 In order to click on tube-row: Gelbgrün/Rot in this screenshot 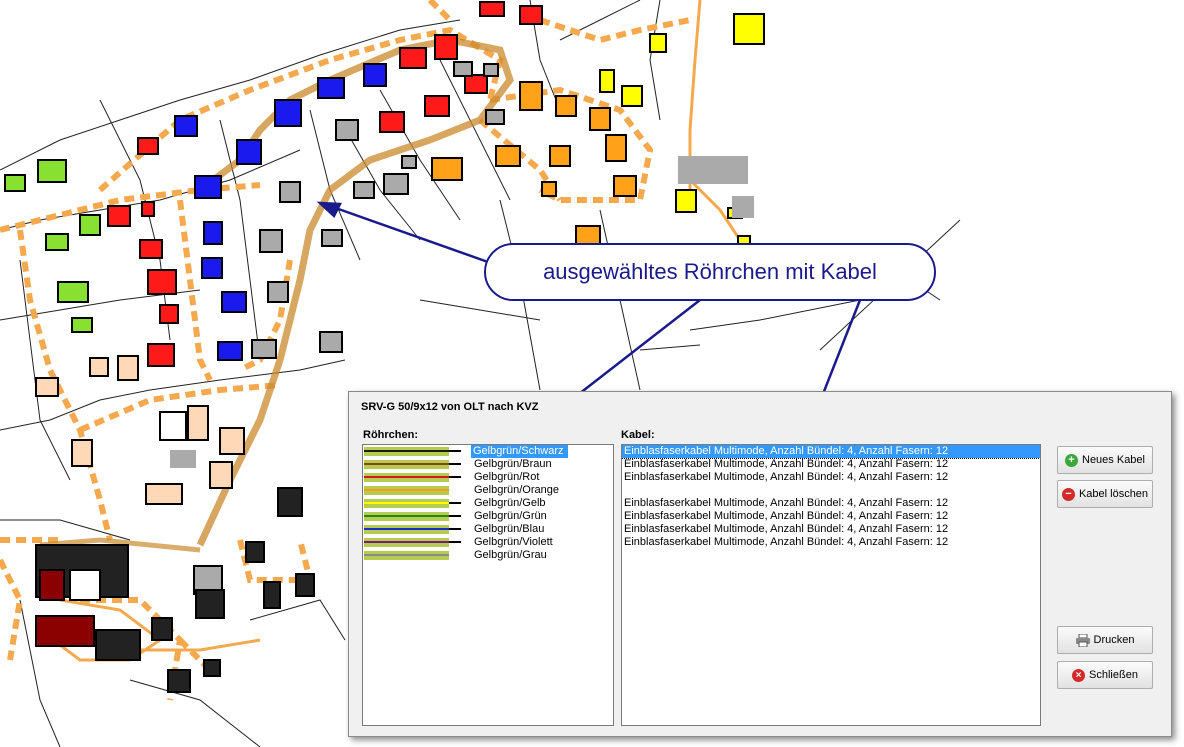, I will do `click(488, 477)`.